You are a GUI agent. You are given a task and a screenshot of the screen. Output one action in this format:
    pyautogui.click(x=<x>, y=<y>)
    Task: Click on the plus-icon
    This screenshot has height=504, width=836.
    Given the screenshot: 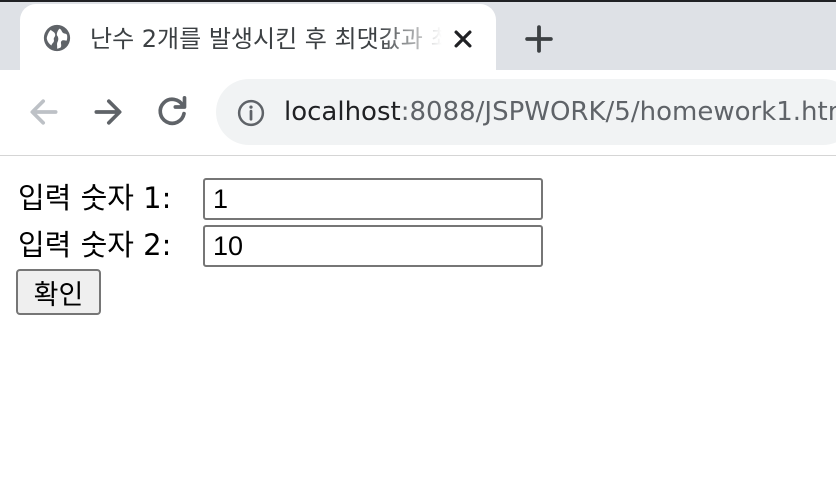 What is the action you would take?
    pyautogui.click(x=539, y=39)
    